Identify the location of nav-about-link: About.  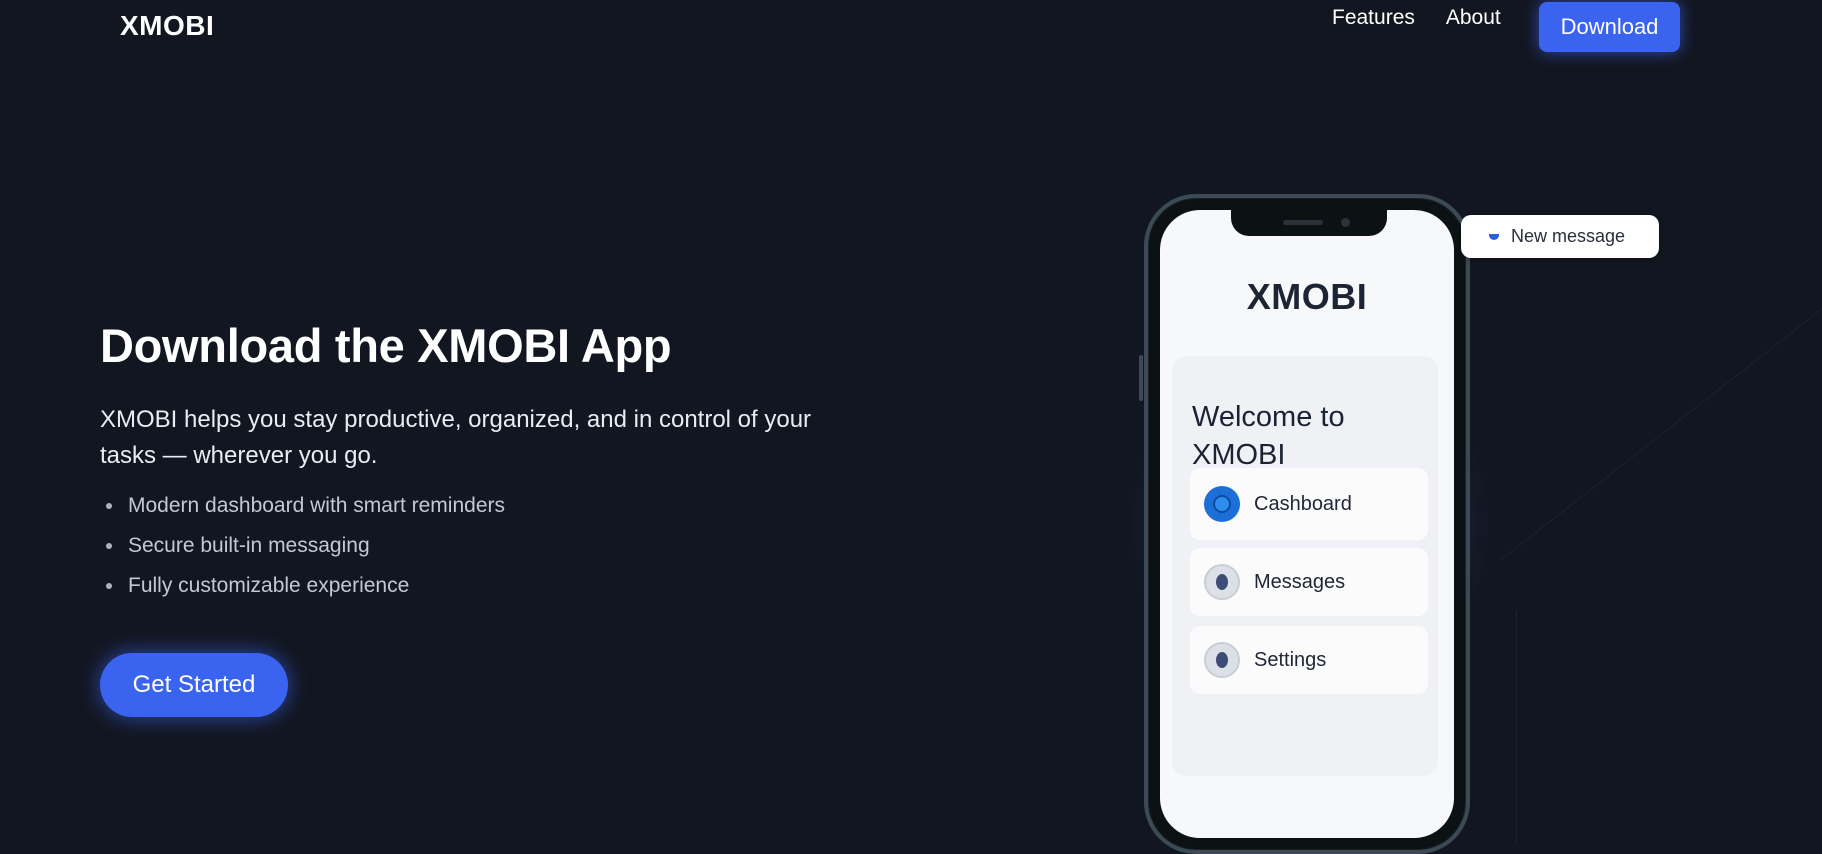
(1473, 18).